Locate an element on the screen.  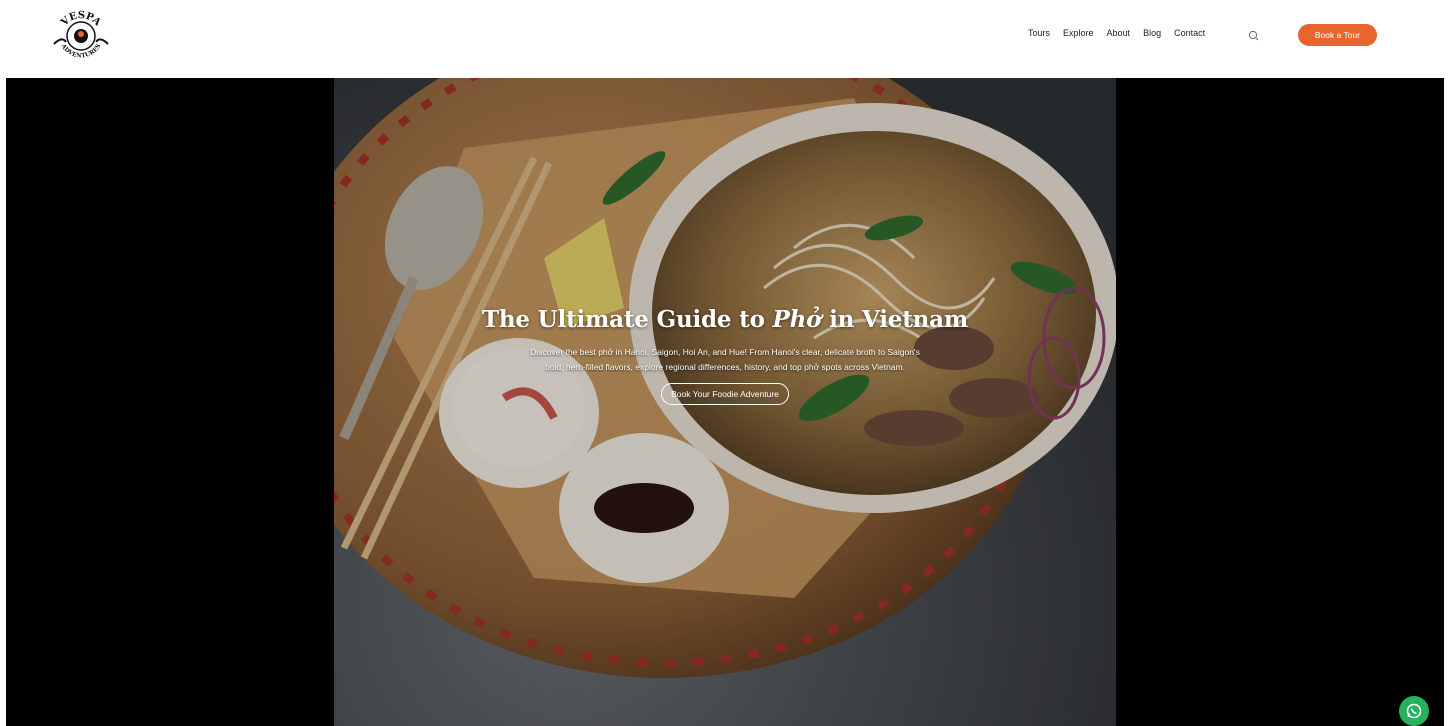
book-foodie-adventure-button: Book Your Foodie Adventure is located at coordinates (725, 394).